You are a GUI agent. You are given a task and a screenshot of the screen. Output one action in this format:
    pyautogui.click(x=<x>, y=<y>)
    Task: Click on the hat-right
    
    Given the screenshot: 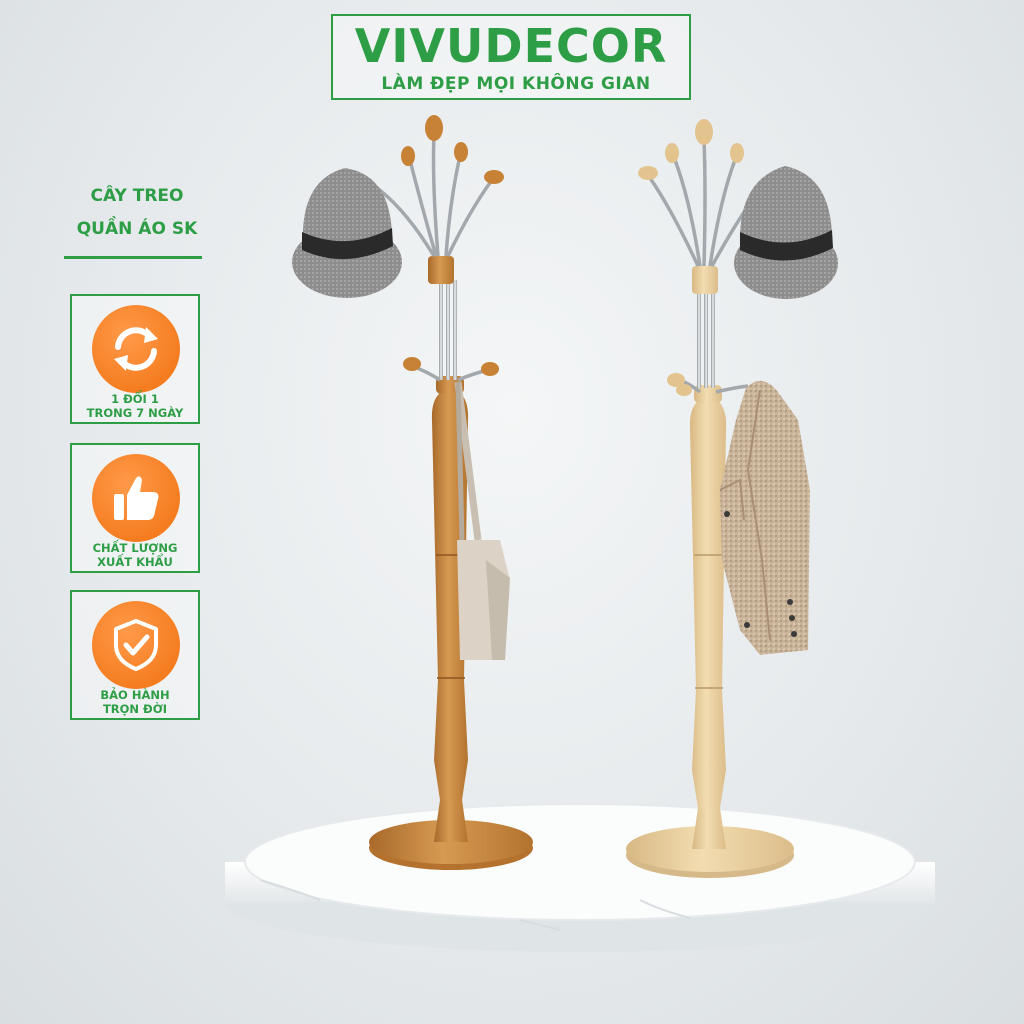 What is the action you would take?
    pyautogui.click(x=786, y=232)
    